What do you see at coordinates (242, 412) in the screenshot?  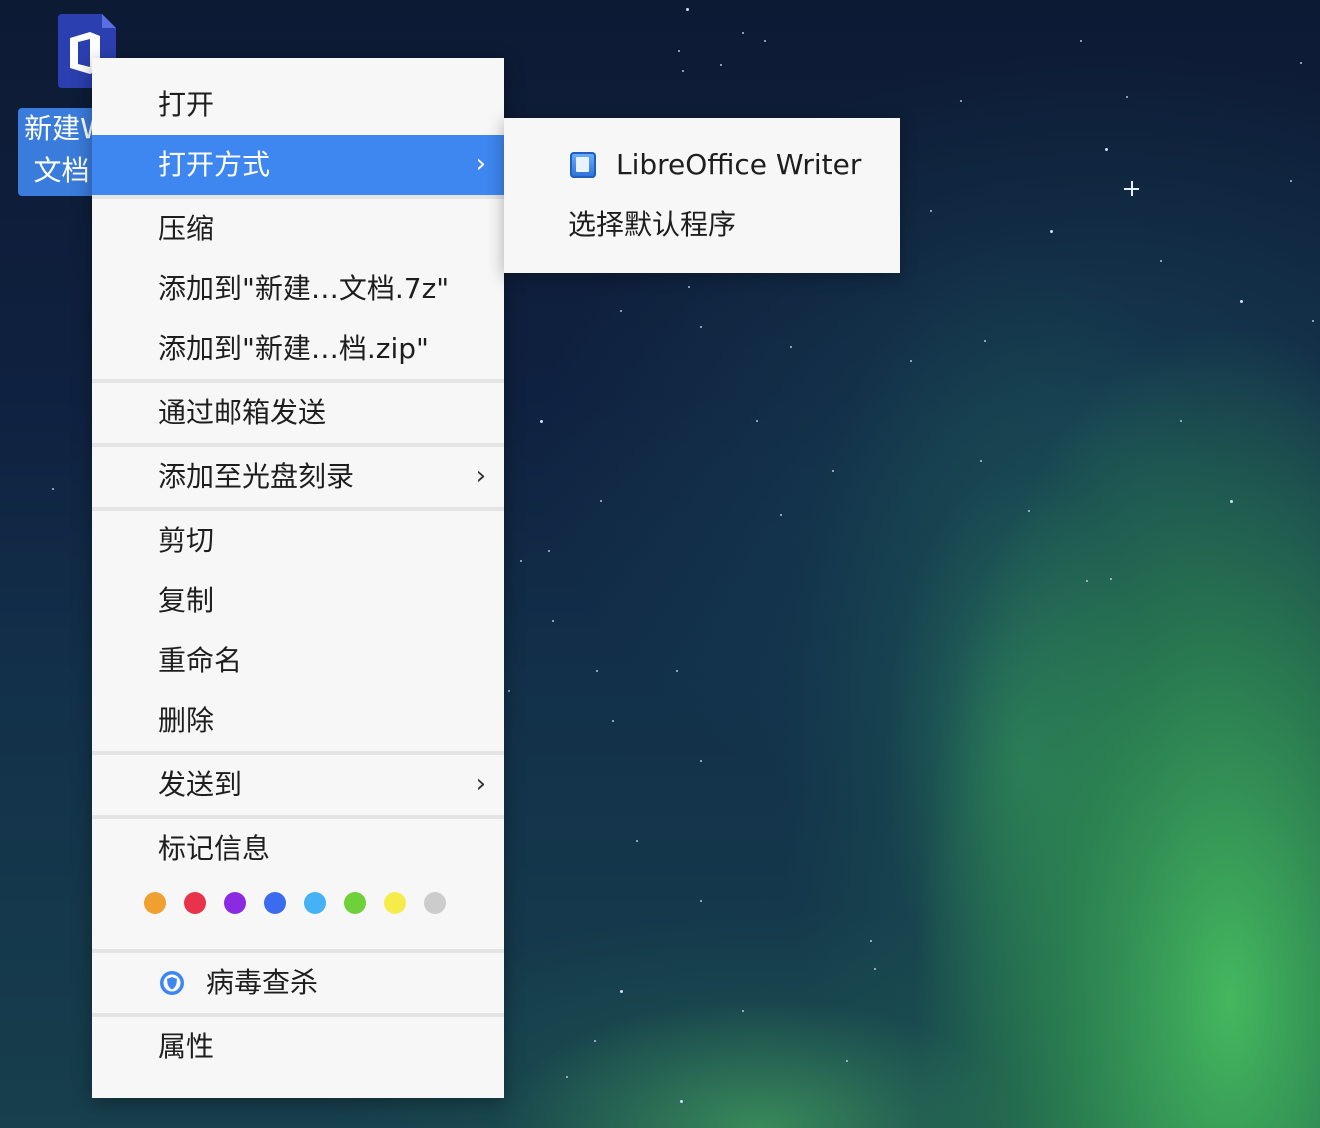 I see `menu-item-label: 通过邮箱发送` at bounding box center [242, 412].